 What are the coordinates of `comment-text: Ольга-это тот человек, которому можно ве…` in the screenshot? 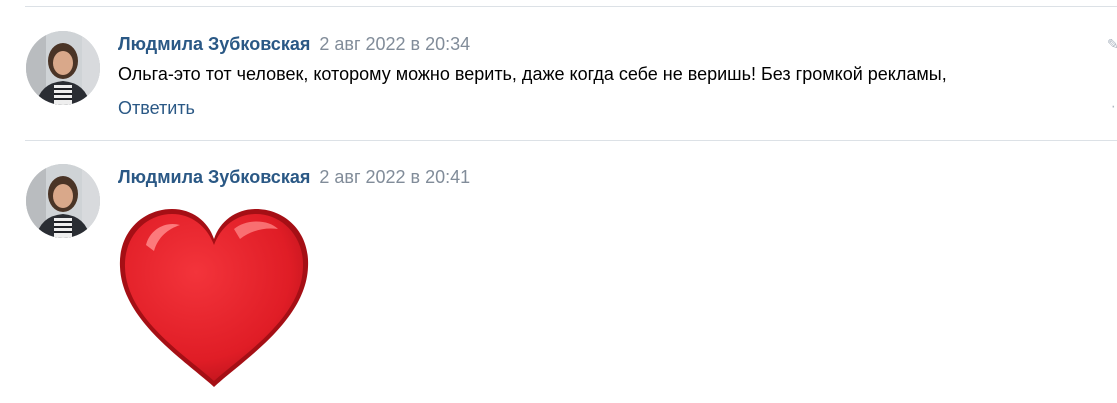 It's located at (532, 74).